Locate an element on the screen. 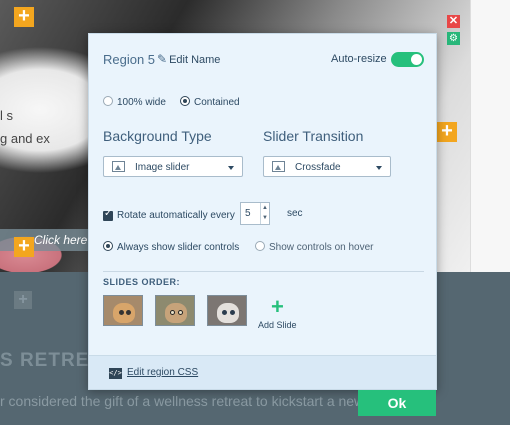  rotate-checkbox is located at coordinates (108, 214).